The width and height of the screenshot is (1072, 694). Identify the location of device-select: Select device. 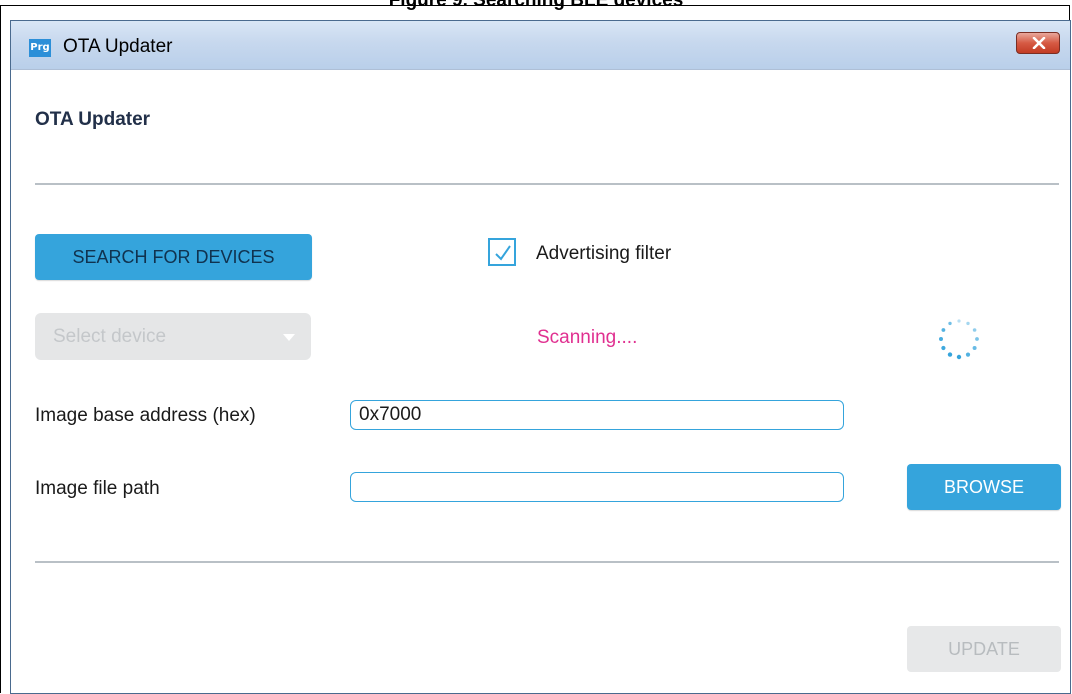
(173, 336).